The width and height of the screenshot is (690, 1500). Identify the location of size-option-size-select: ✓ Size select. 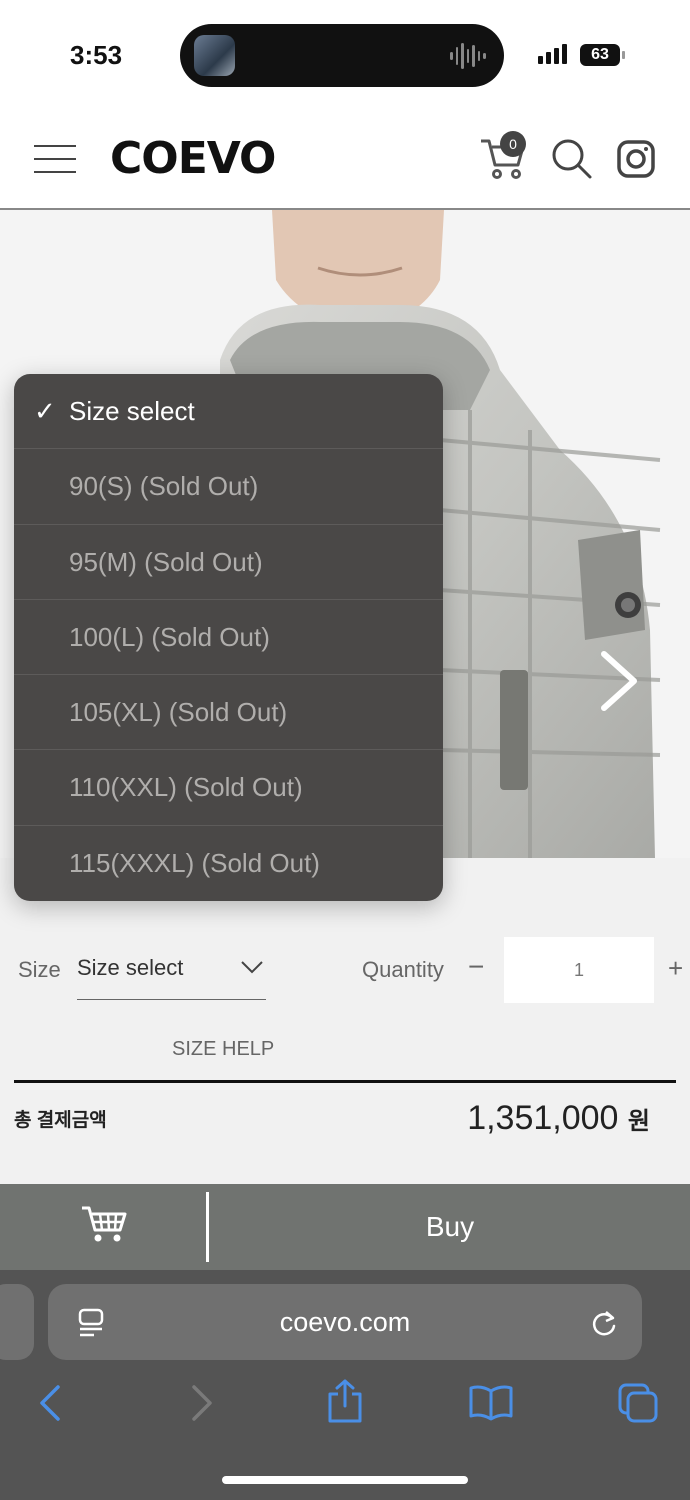
(228, 412).